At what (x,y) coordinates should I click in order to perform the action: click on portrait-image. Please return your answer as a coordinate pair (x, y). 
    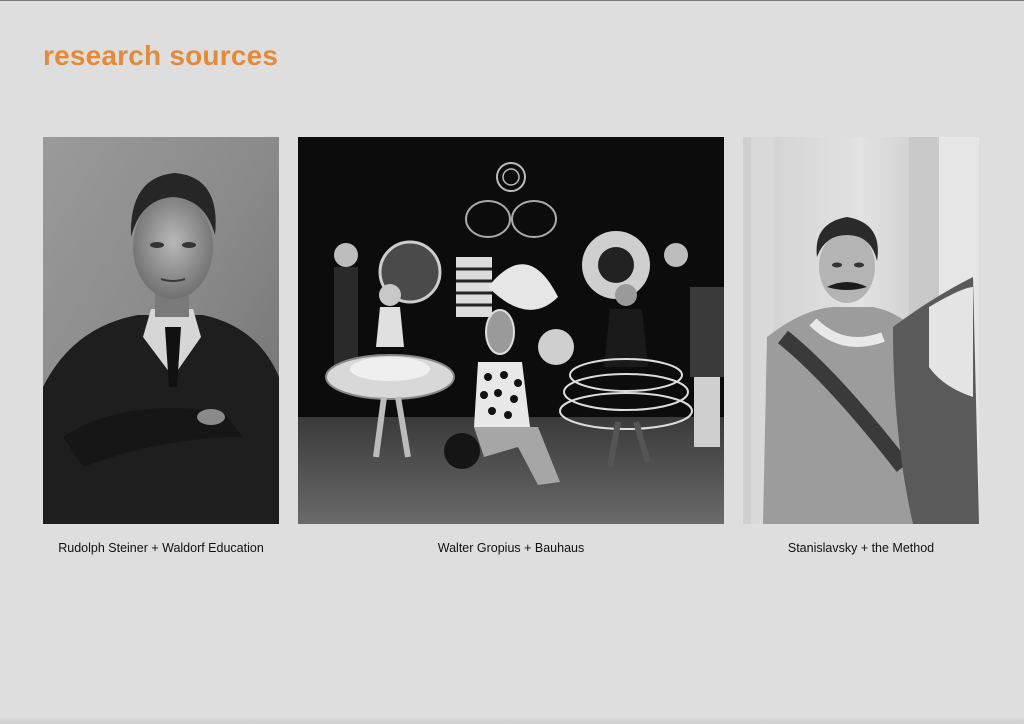
    Looking at the image, I should click on (161, 330).